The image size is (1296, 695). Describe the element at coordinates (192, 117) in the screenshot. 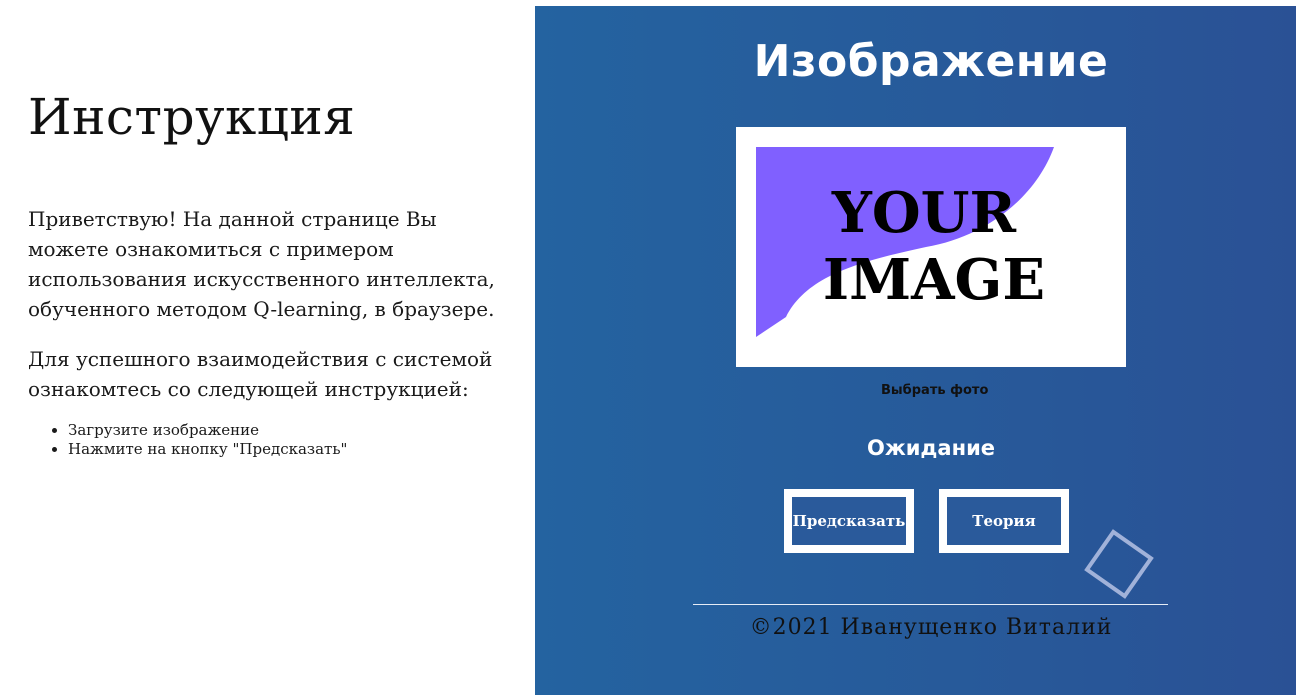

I see `instructions-title: Инструкция` at that location.